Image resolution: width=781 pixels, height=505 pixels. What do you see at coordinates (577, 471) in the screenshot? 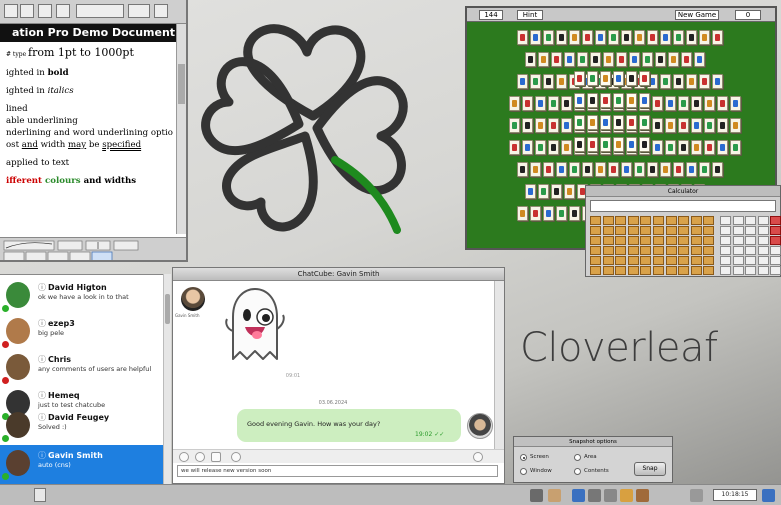
I see `contents-radio` at bounding box center [577, 471].